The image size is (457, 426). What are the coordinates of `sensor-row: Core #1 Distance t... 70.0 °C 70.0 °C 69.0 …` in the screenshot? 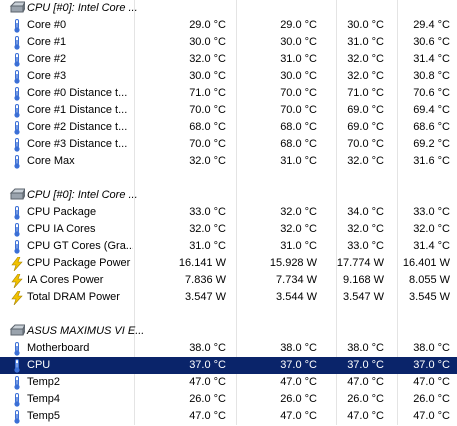 It's located at (228, 110).